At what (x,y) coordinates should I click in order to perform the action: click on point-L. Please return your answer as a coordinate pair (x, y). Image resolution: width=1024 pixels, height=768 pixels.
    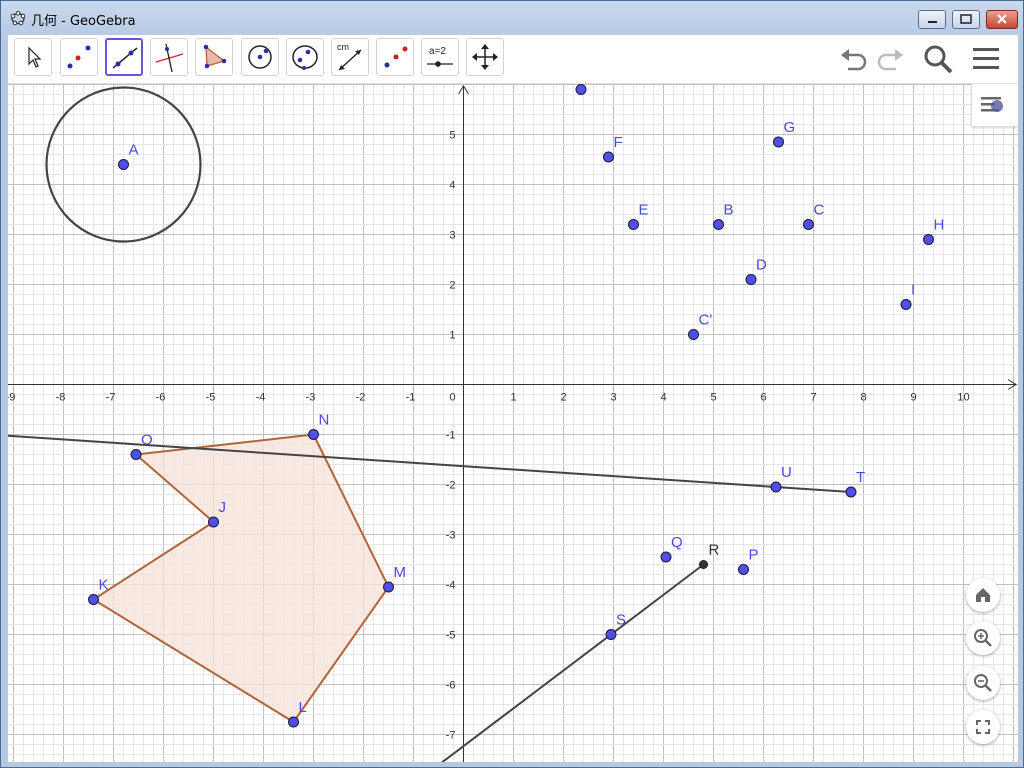
    Looking at the image, I should click on (293, 722).